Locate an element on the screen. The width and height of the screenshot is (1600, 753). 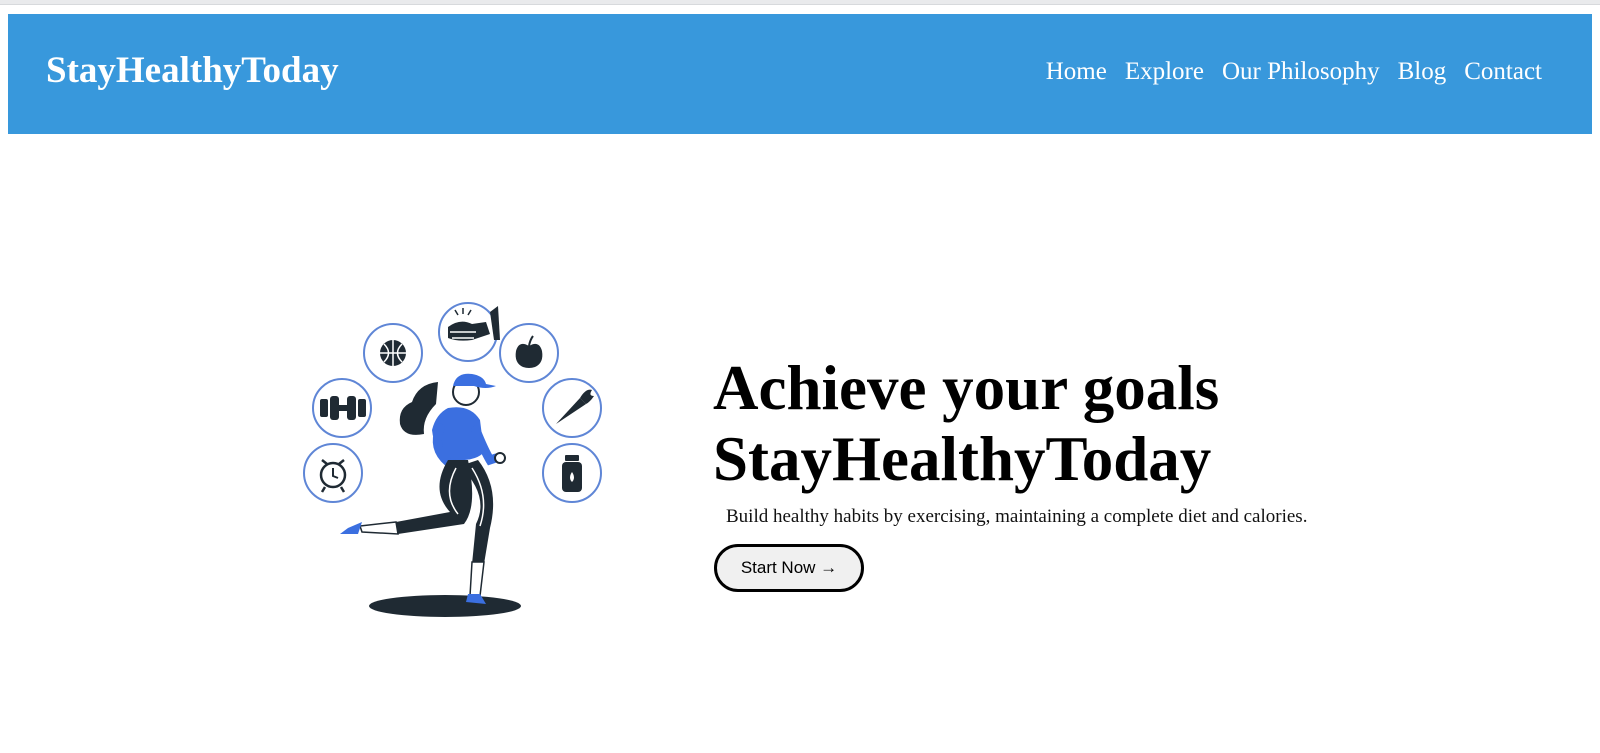
hero-illustration is located at coordinates (452, 459).